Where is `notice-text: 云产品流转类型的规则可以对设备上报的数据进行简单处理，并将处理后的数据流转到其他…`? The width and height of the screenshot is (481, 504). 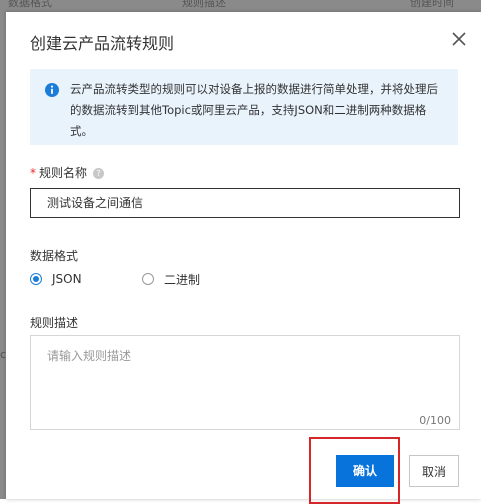 notice-text: 云产品流转类型的规则可以对设备上报的数据进行简单处理，并将处理后的数据流转到其他… is located at coordinates (254, 110).